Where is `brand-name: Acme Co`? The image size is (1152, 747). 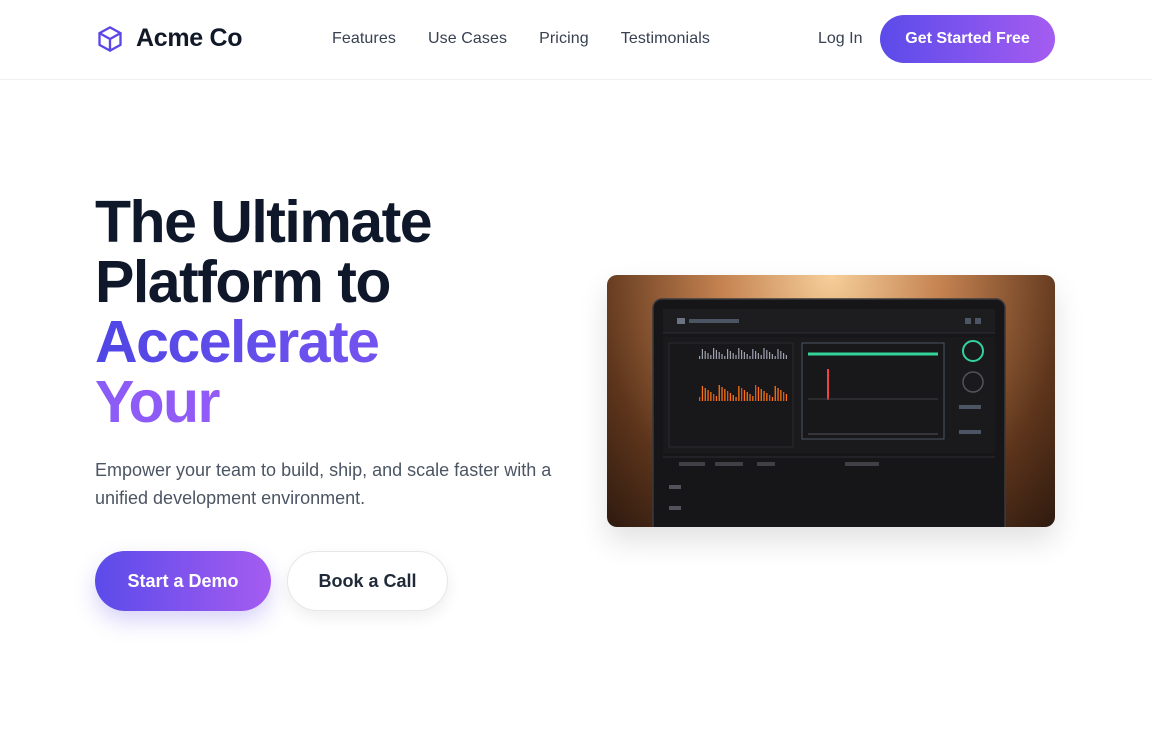
brand-name: Acme Co is located at coordinates (189, 38).